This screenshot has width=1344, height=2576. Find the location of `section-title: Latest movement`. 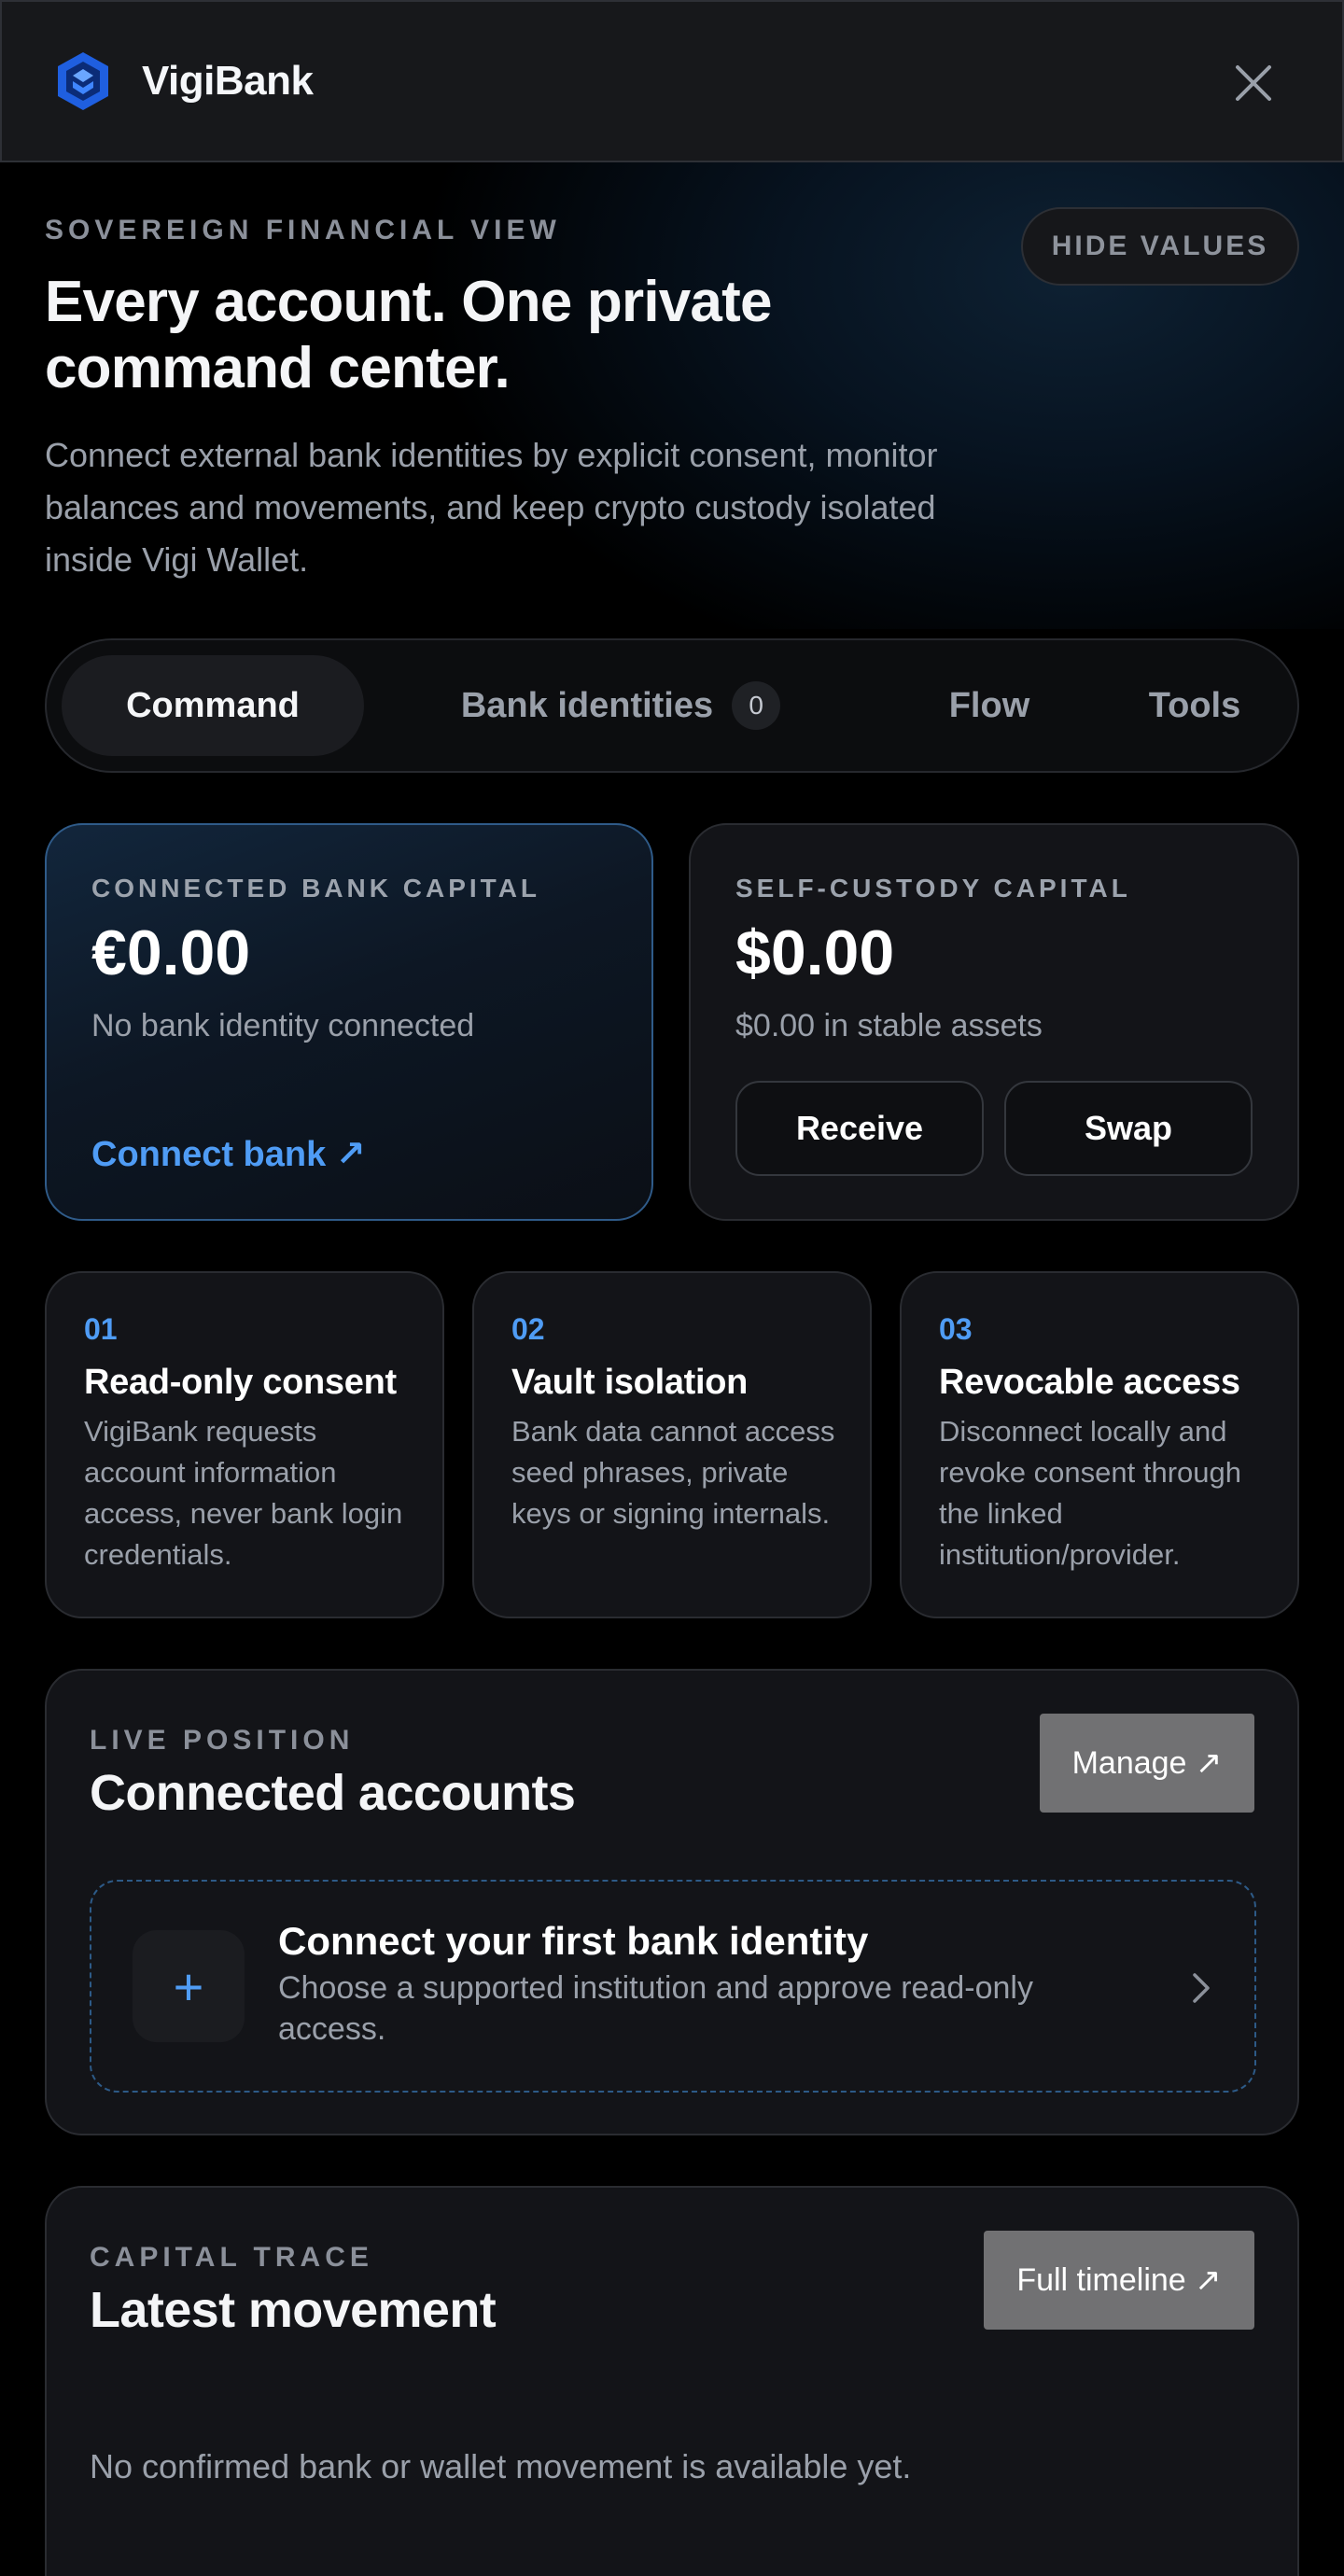

section-title: Latest movement is located at coordinates (293, 2310).